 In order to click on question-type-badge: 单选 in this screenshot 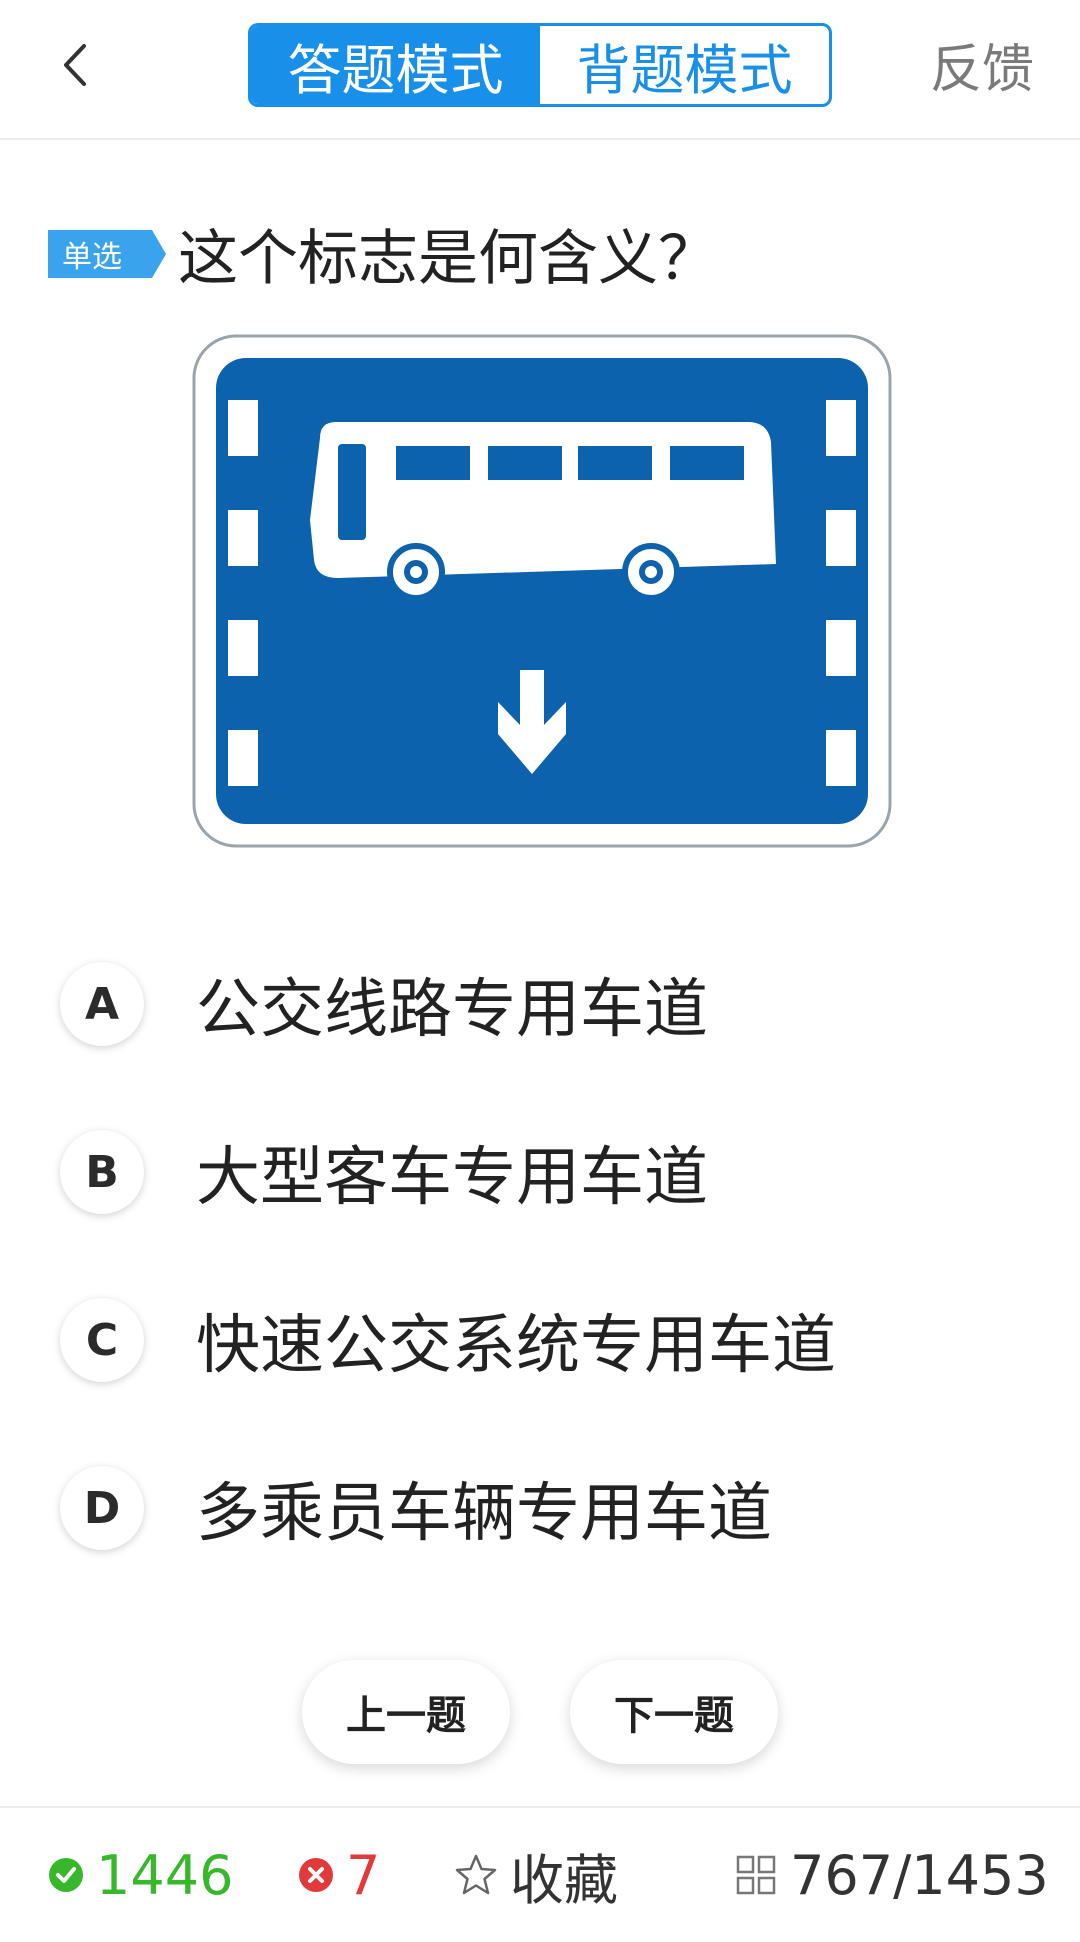, I will do `click(107, 253)`.